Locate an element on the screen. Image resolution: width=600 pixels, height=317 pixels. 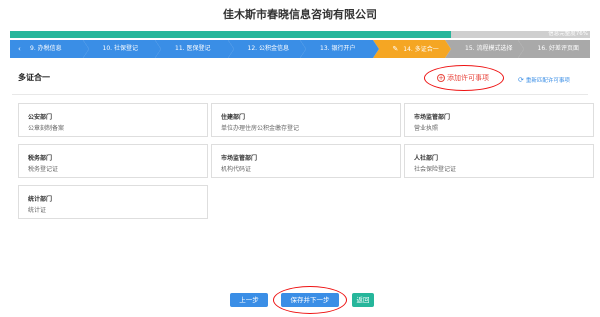
step-10-social-security: 10. 社保登记 is located at coordinates (121, 49).